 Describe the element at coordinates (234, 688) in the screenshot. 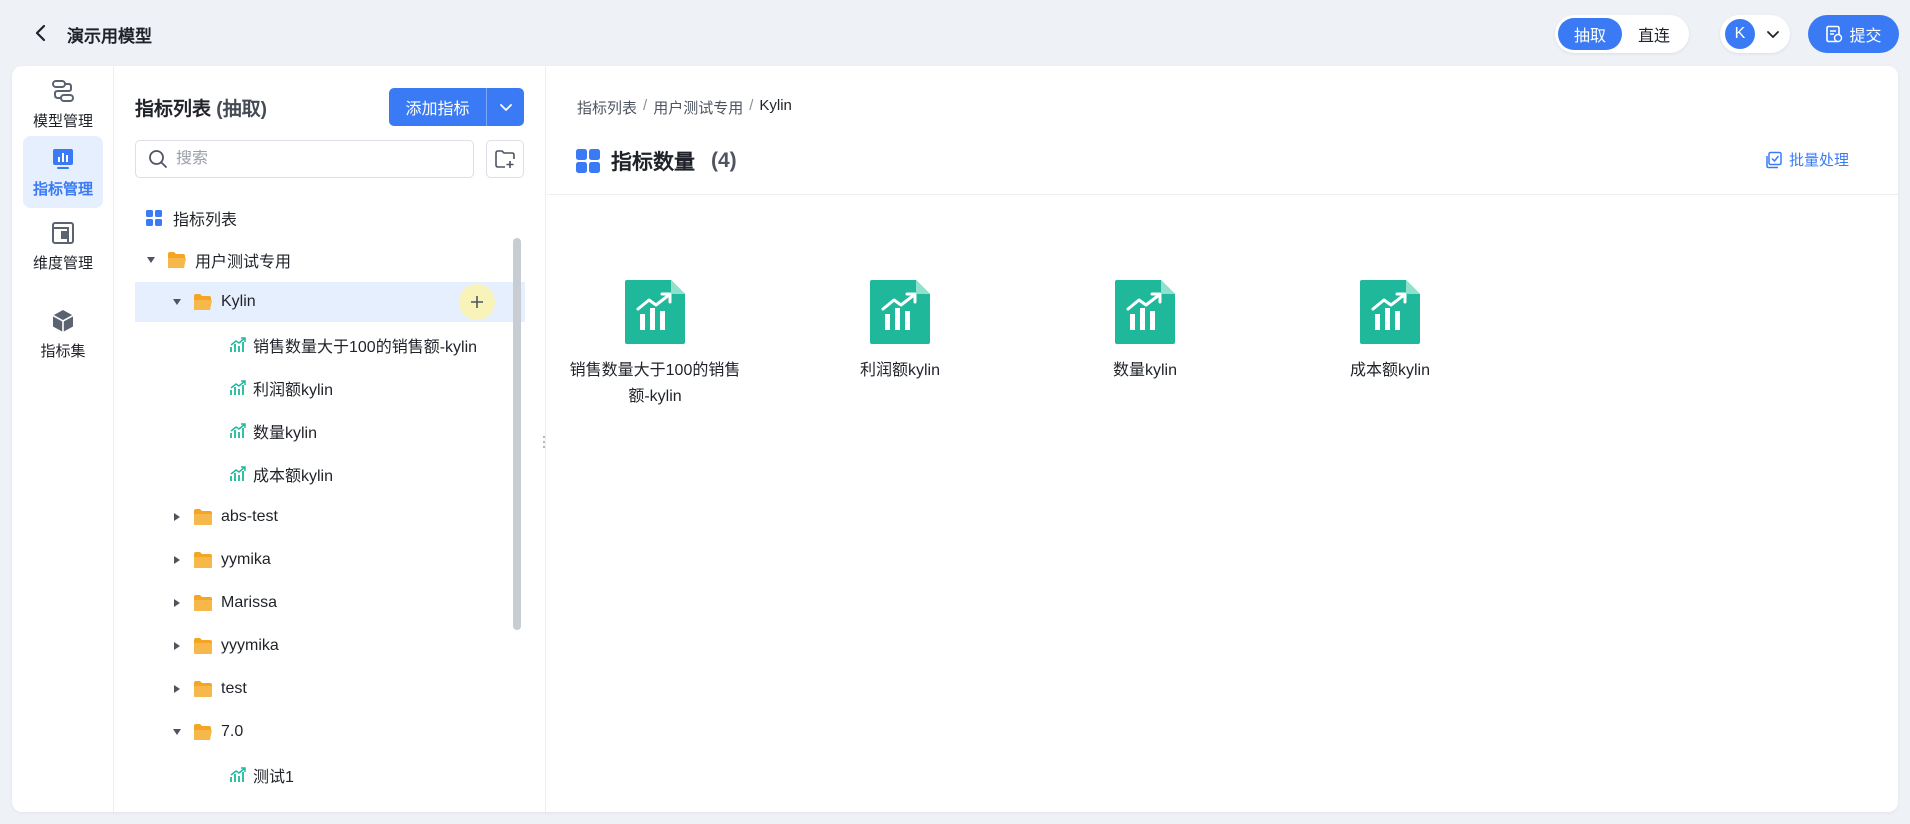

I see `tree-folder-label: test` at that location.